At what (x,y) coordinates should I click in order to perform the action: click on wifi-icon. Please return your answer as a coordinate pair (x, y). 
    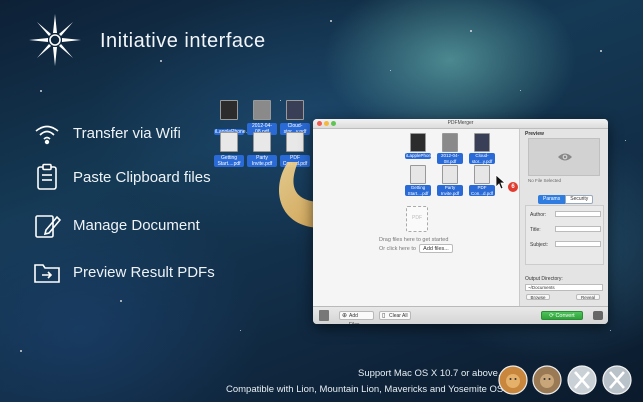
    Looking at the image, I should click on (47, 133).